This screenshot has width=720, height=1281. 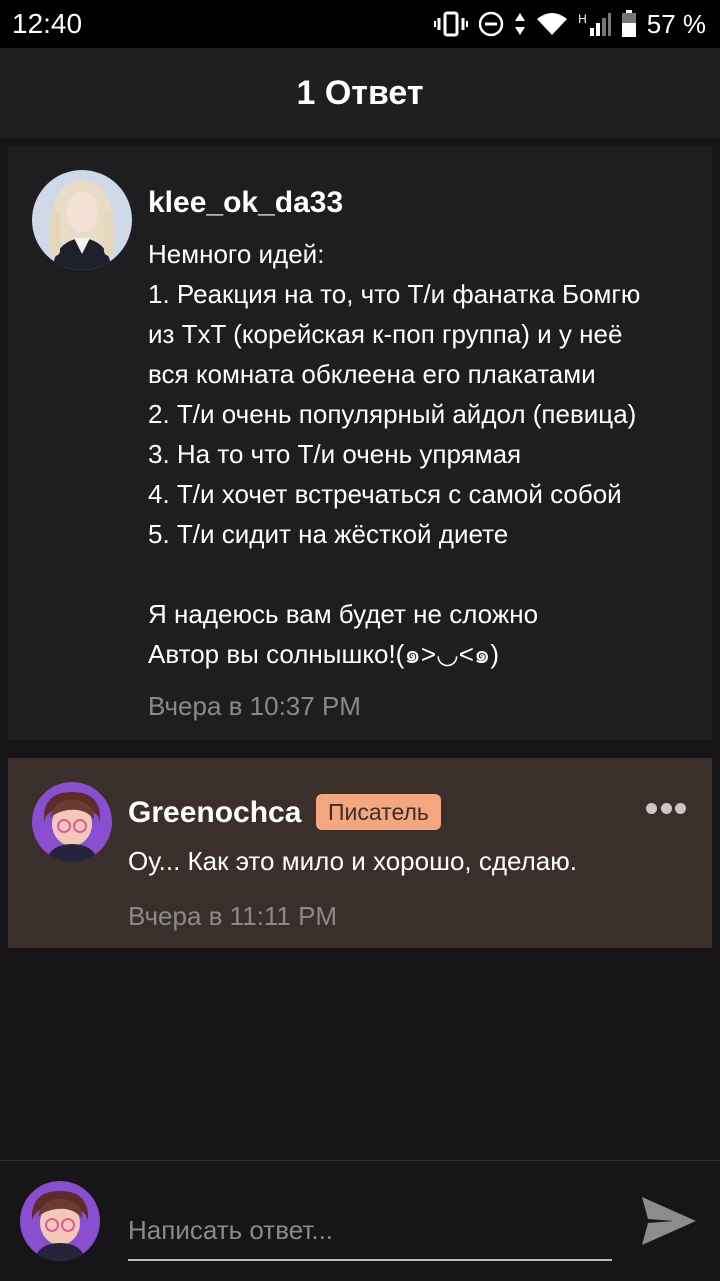 What do you see at coordinates (360, 24) in the screenshot?
I see `status-bar: 12:40 H 57 %` at bounding box center [360, 24].